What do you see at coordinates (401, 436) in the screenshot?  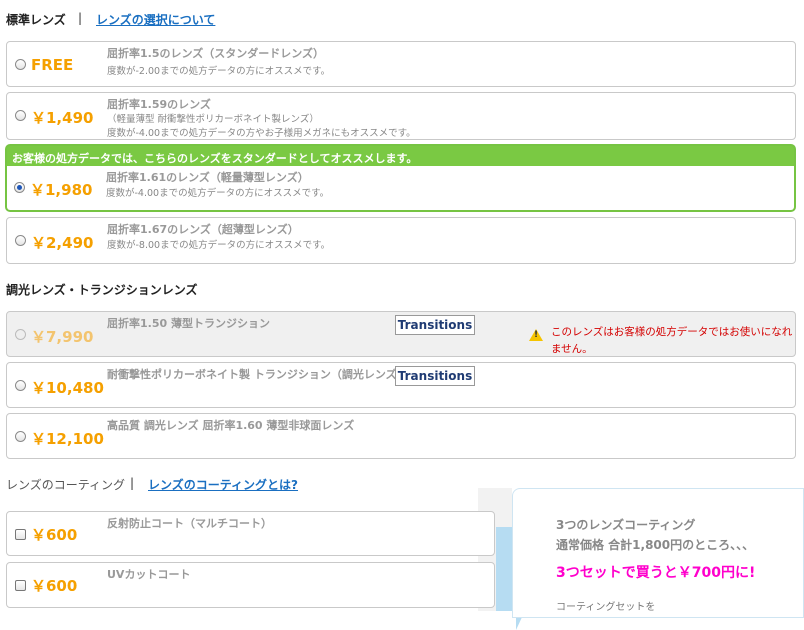 I see `lens-option-12100: ￥12,100 高品質 調光レンズ 屈折率1.60 薄型非球面レンズ` at bounding box center [401, 436].